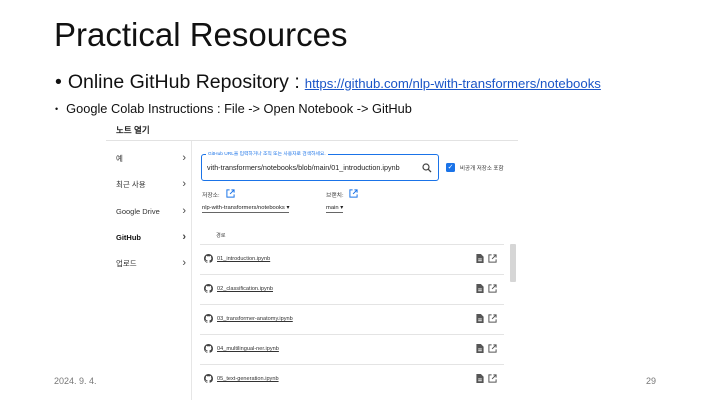 This screenshot has height=400, width=711. What do you see at coordinates (183, 82) in the screenshot?
I see `repository-label: Online GitHub Repository :` at bounding box center [183, 82].